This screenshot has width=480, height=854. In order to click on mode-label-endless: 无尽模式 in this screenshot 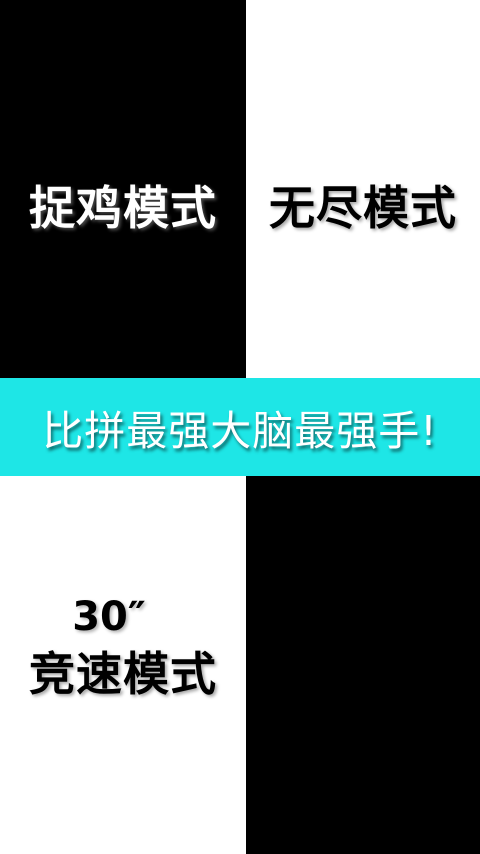, I will do `click(363, 208)`.